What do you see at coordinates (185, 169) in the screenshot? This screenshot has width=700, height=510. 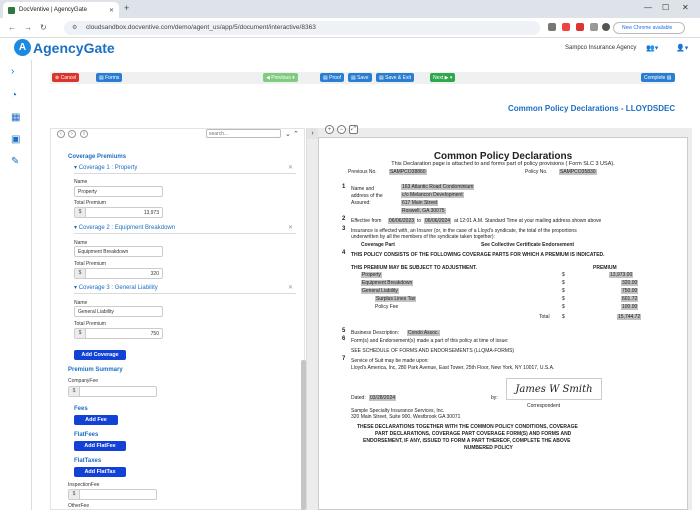 I see `coverage-1-header: ▾ Coverage 1 : Property ✕` at bounding box center [185, 169].